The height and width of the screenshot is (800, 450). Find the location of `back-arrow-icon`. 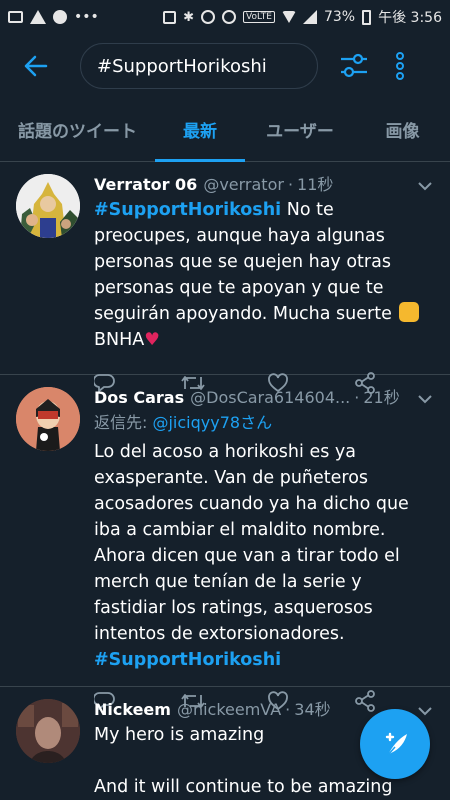

back-arrow-icon is located at coordinates (36, 66).